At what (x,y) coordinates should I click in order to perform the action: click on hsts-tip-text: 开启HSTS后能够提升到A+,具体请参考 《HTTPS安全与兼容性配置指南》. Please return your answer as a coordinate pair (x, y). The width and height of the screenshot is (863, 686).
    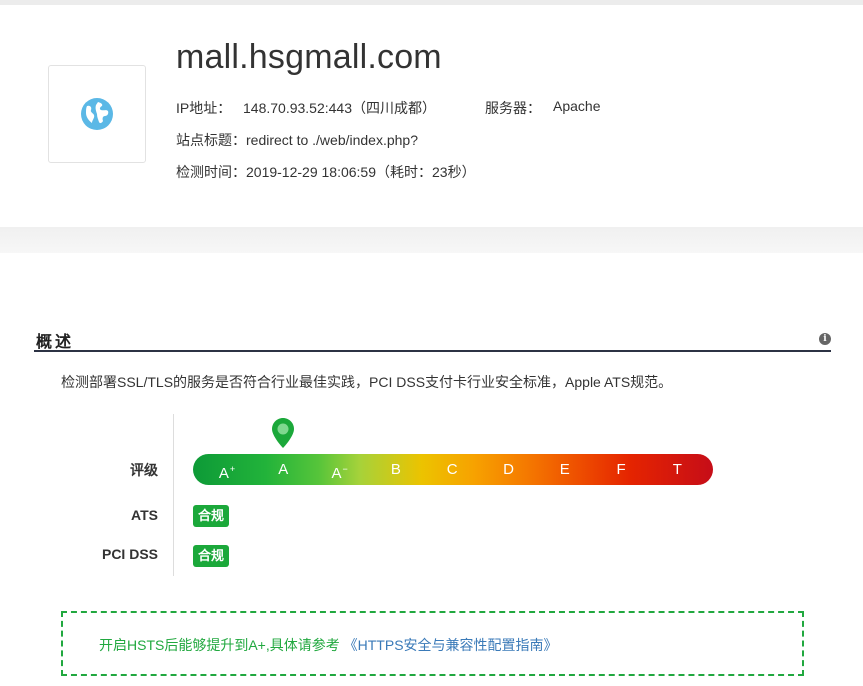
    Looking at the image, I should click on (328, 645).